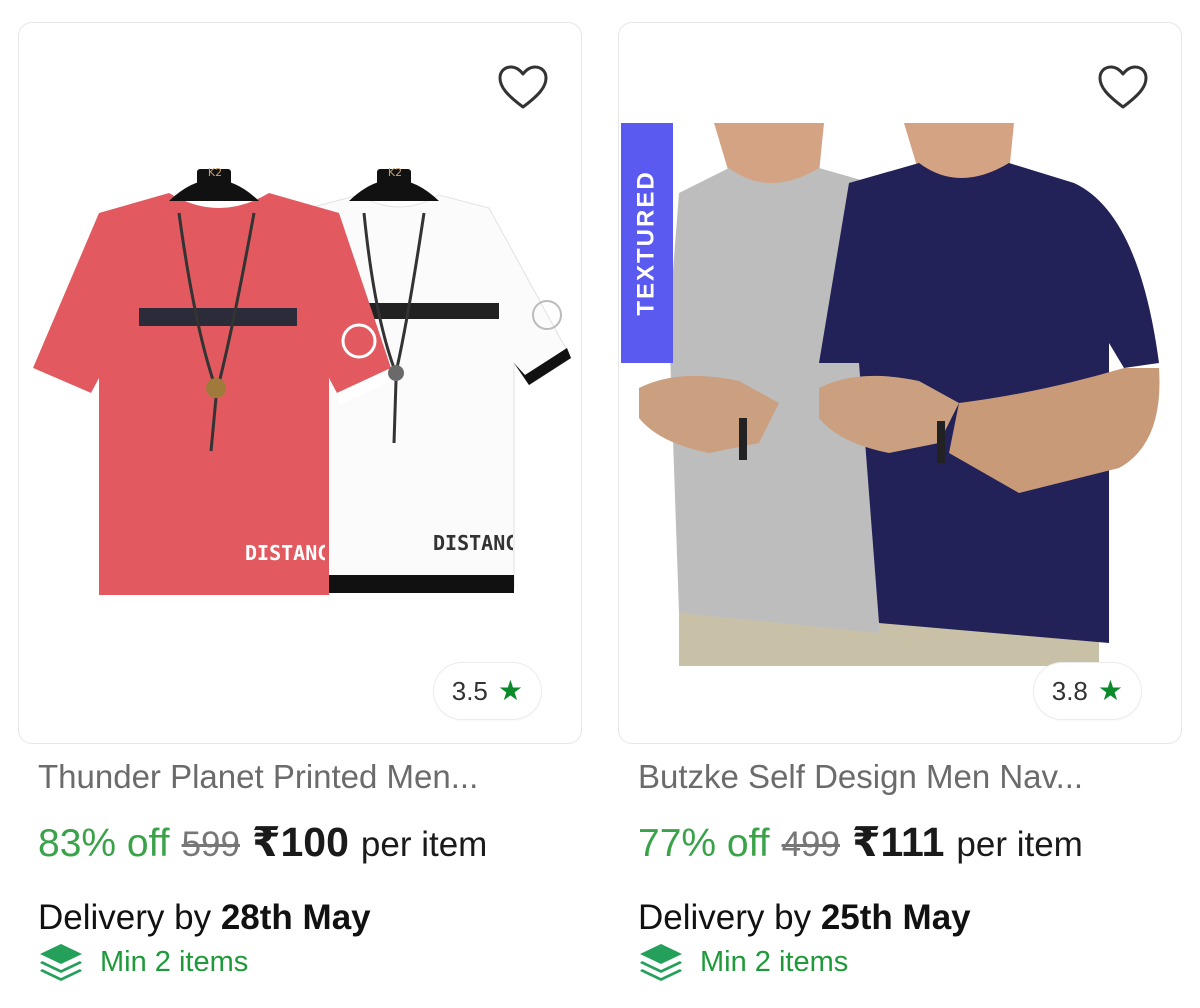 This screenshot has width=1200, height=1008. Describe the element at coordinates (898, 842) in the screenshot. I see `sale-price: ₹111` at that location.